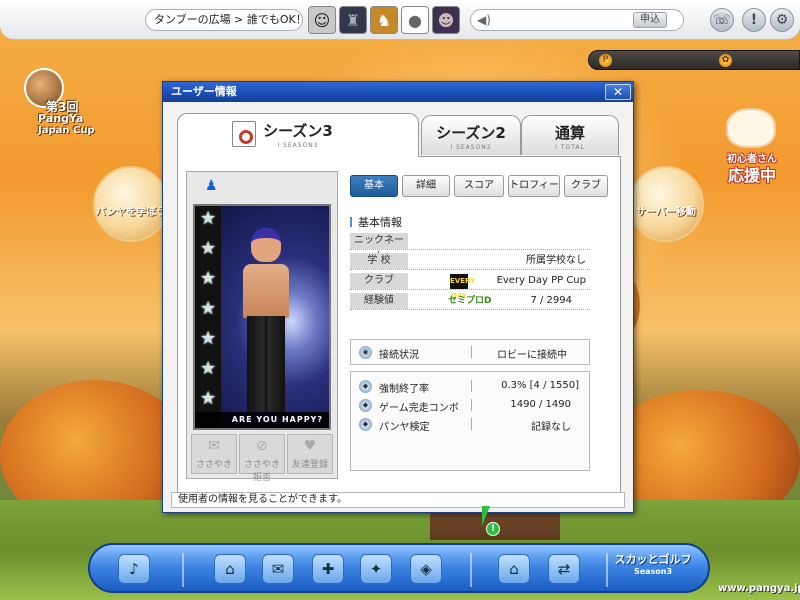 The height and width of the screenshot is (600, 800). I want to click on lobby-icon: ⌂, so click(514, 569).